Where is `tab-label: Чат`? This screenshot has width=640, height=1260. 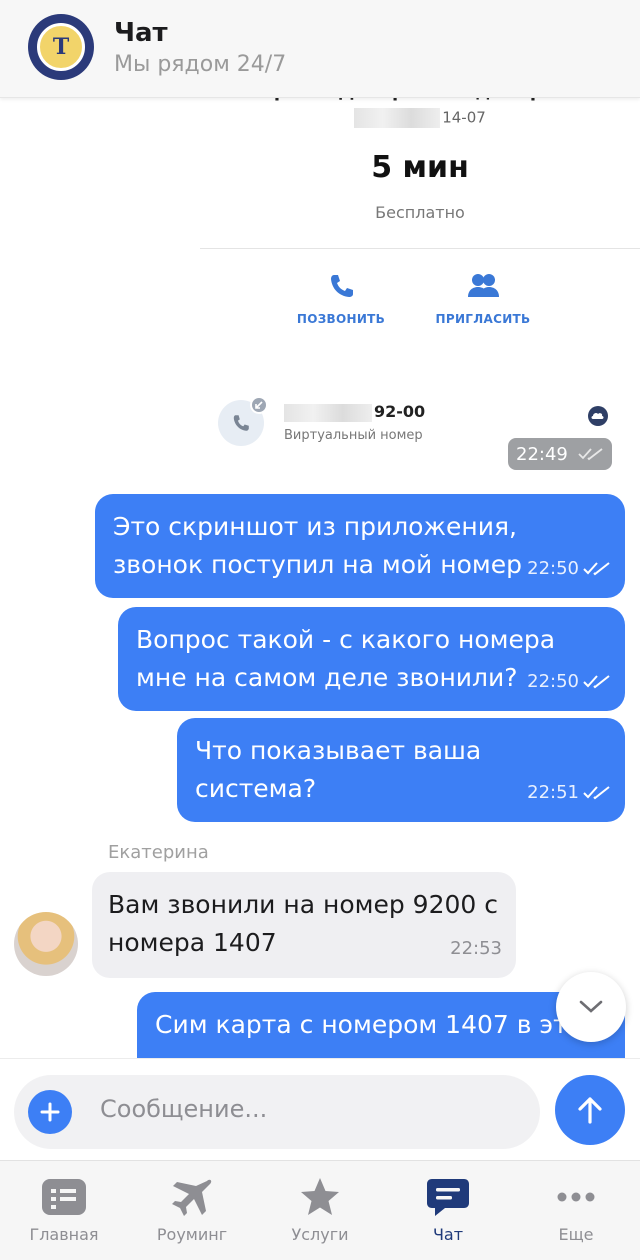 tab-label: Чат is located at coordinates (448, 1234).